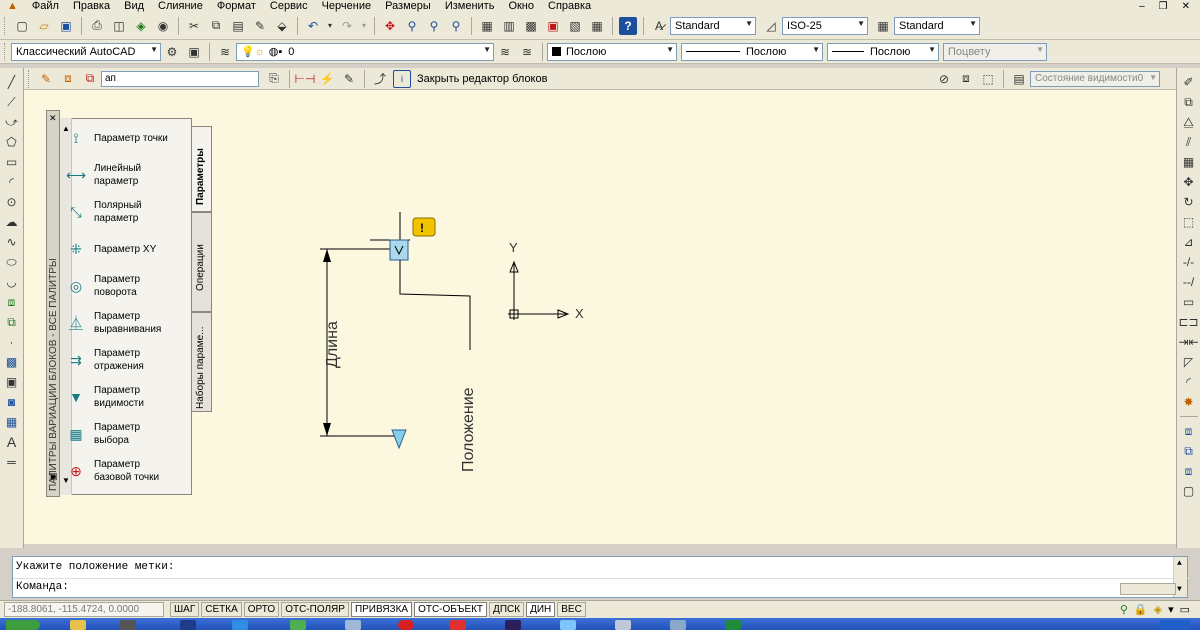 The height and width of the screenshot is (630, 1200). I want to click on dim-style-icon: ◿, so click(771, 26).